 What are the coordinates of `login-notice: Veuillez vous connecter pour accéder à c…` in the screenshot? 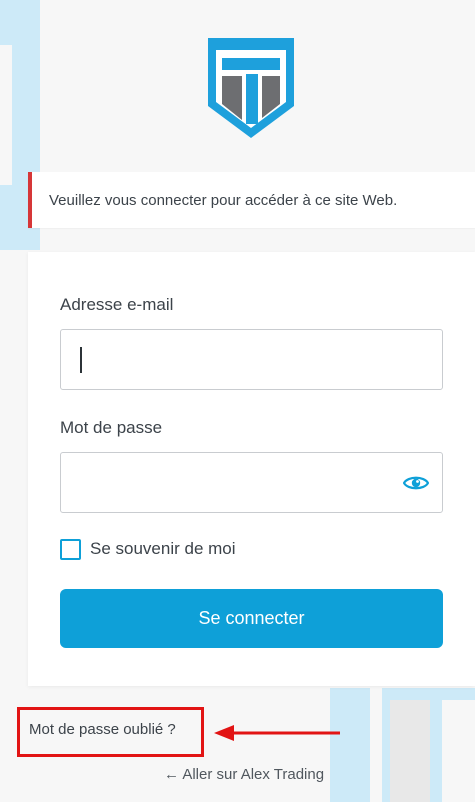 It's located at (251, 200).